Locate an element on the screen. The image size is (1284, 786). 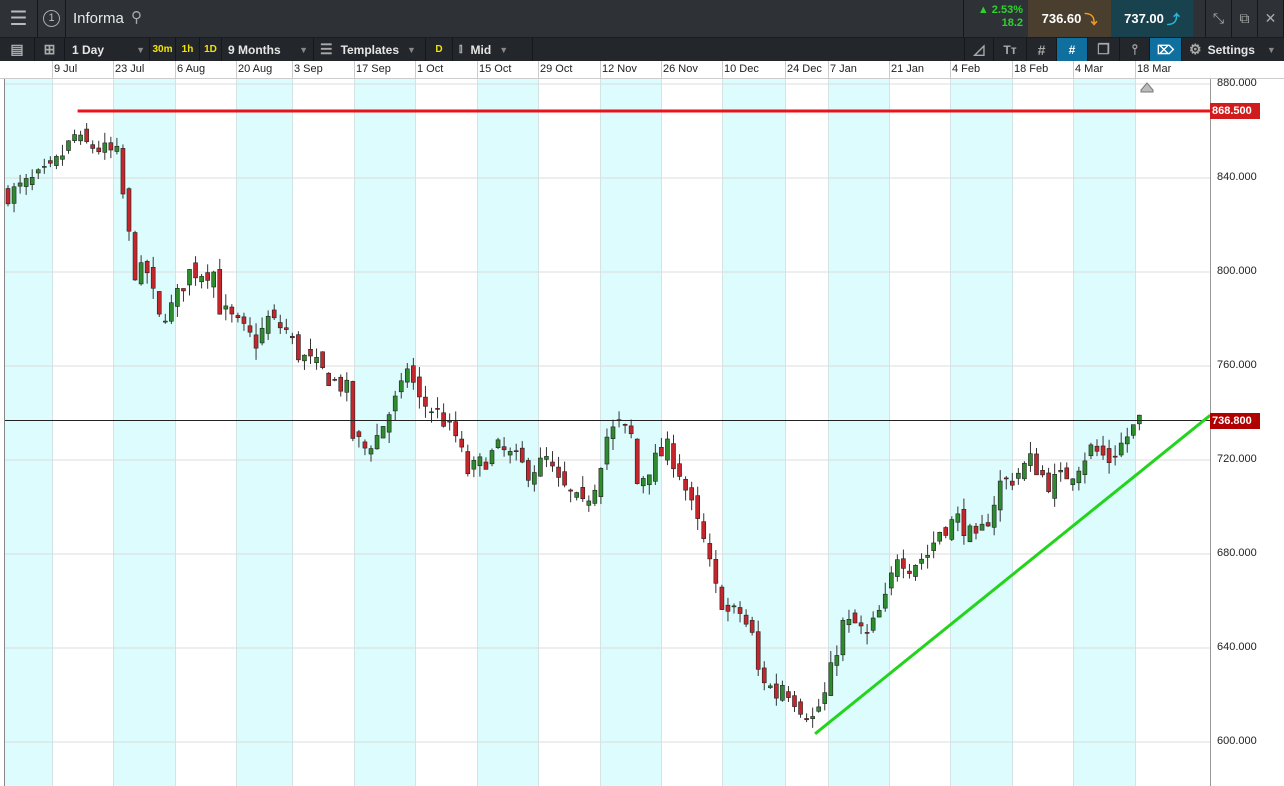
text-tool-icon: Tт is located at coordinates (1010, 49).